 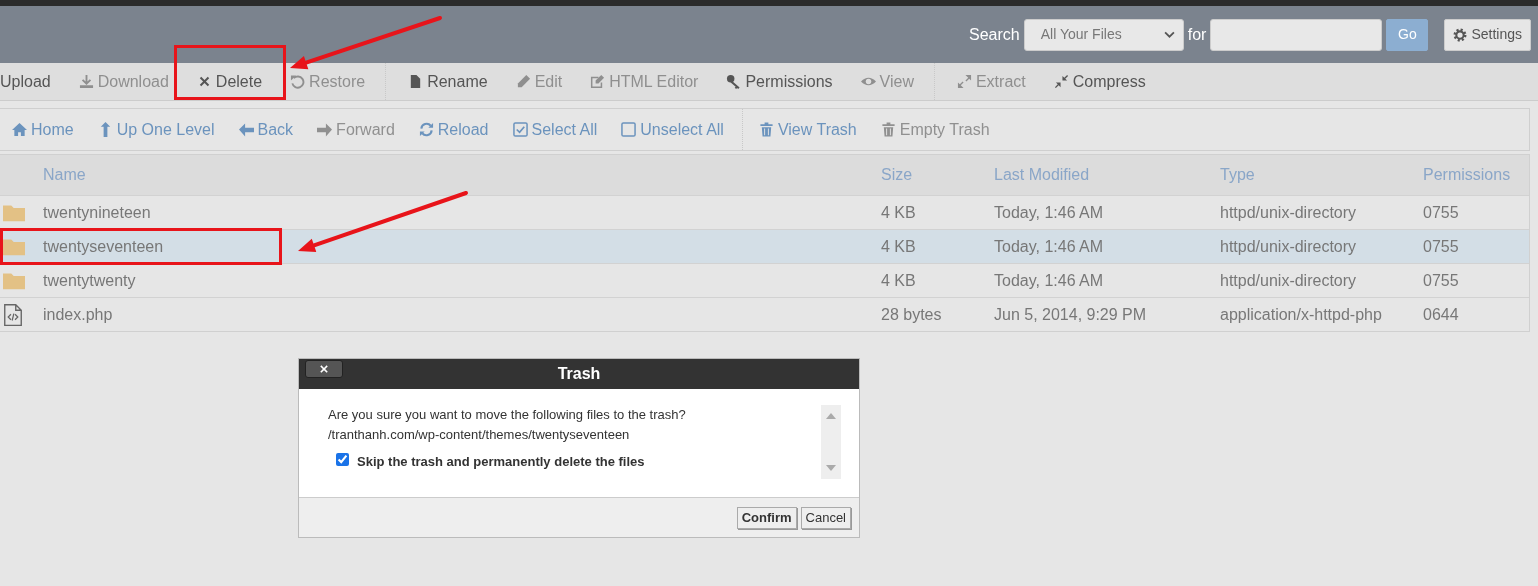 What do you see at coordinates (779, 81) in the screenshot?
I see `toolbar-button: Permissions` at bounding box center [779, 81].